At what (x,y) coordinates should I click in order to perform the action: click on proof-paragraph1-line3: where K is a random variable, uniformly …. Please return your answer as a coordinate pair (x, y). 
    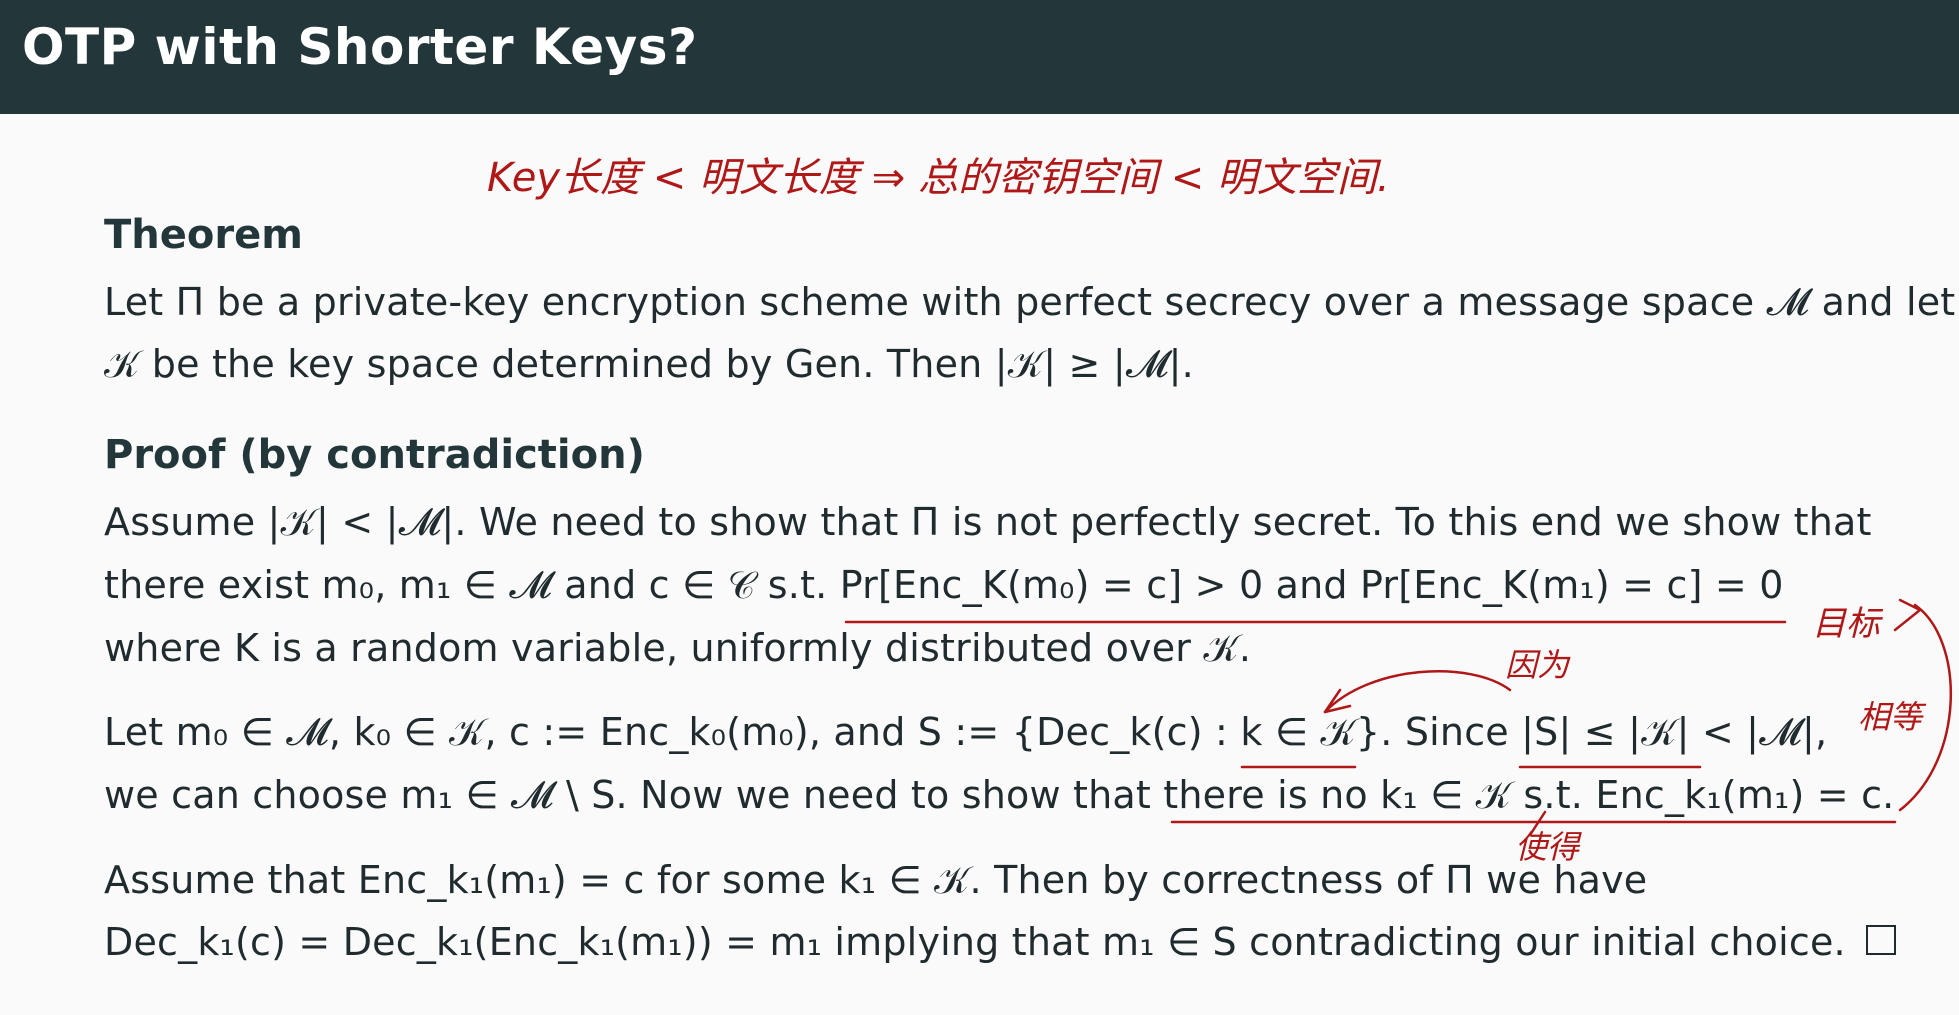
    Looking at the image, I should click on (678, 648).